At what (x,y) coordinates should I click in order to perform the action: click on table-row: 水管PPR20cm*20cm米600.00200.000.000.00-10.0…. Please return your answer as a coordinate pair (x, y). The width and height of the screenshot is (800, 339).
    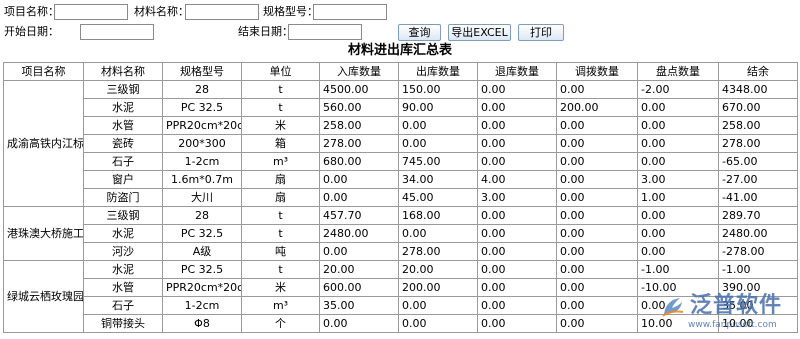
    Looking at the image, I should click on (401, 287).